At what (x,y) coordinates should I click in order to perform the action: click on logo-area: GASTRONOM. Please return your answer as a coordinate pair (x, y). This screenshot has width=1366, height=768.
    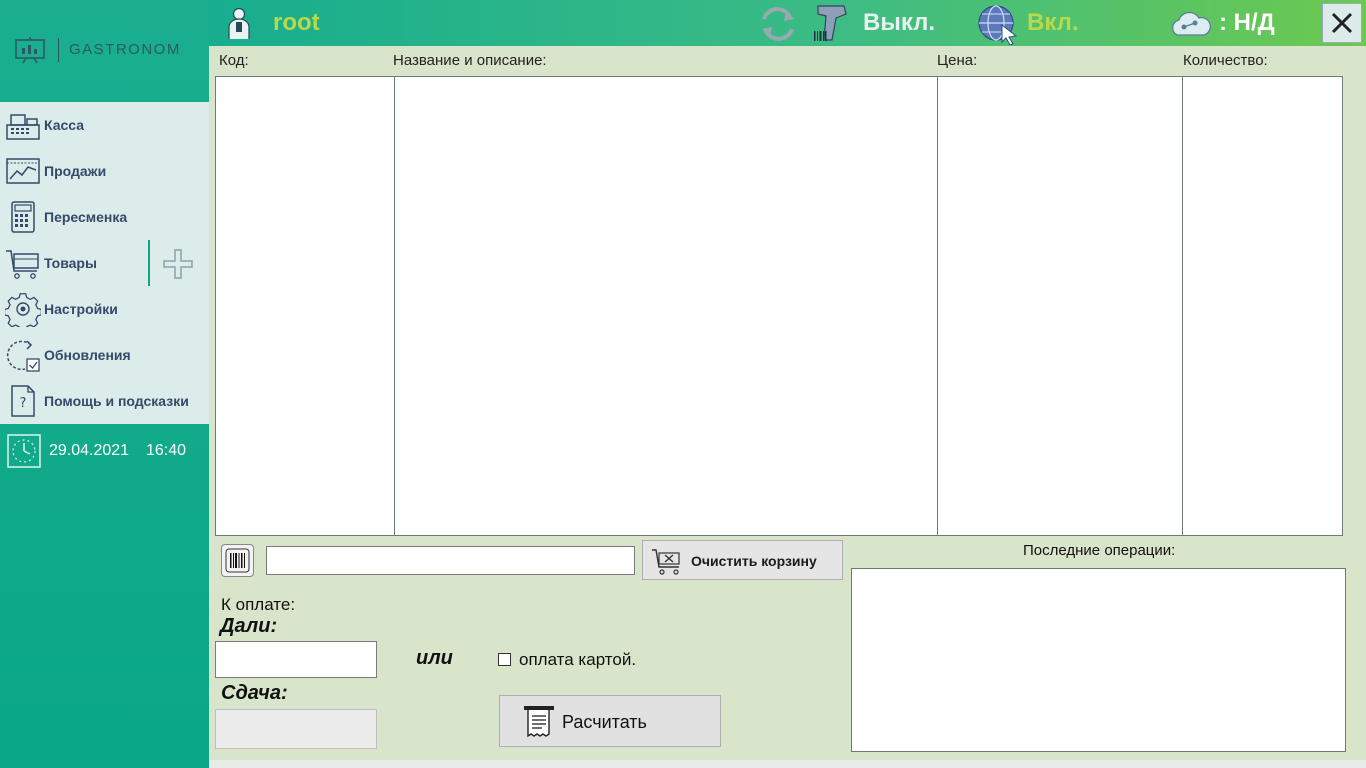
    Looking at the image, I should click on (104, 51).